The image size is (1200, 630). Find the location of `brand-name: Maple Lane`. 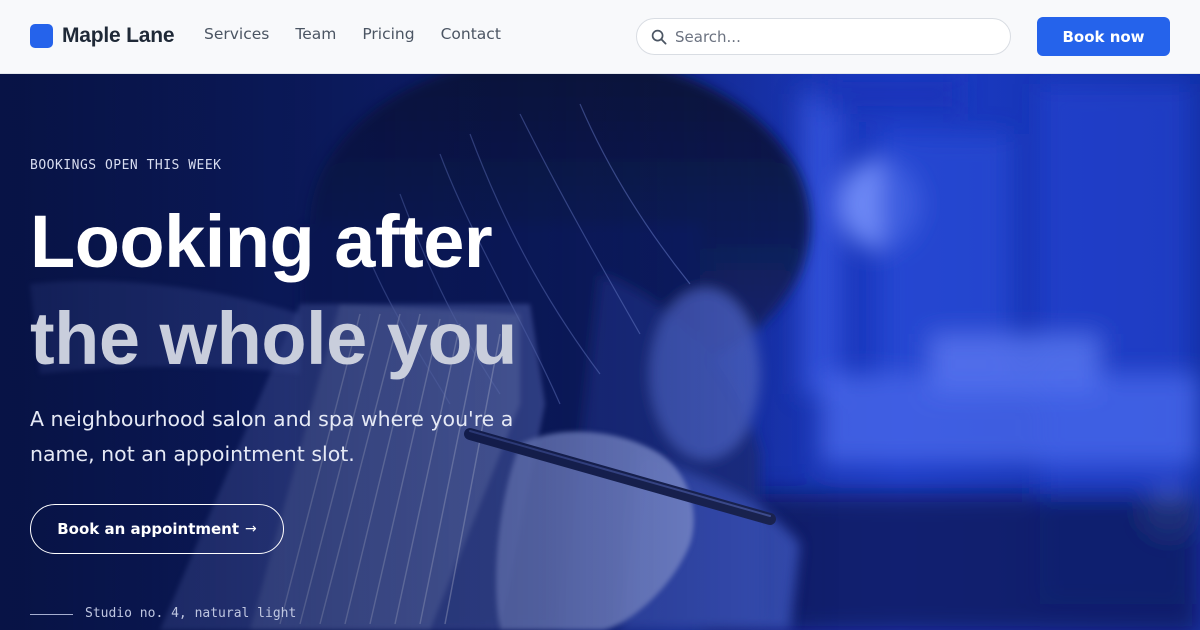

brand-name: Maple Lane is located at coordinates (118, 35).